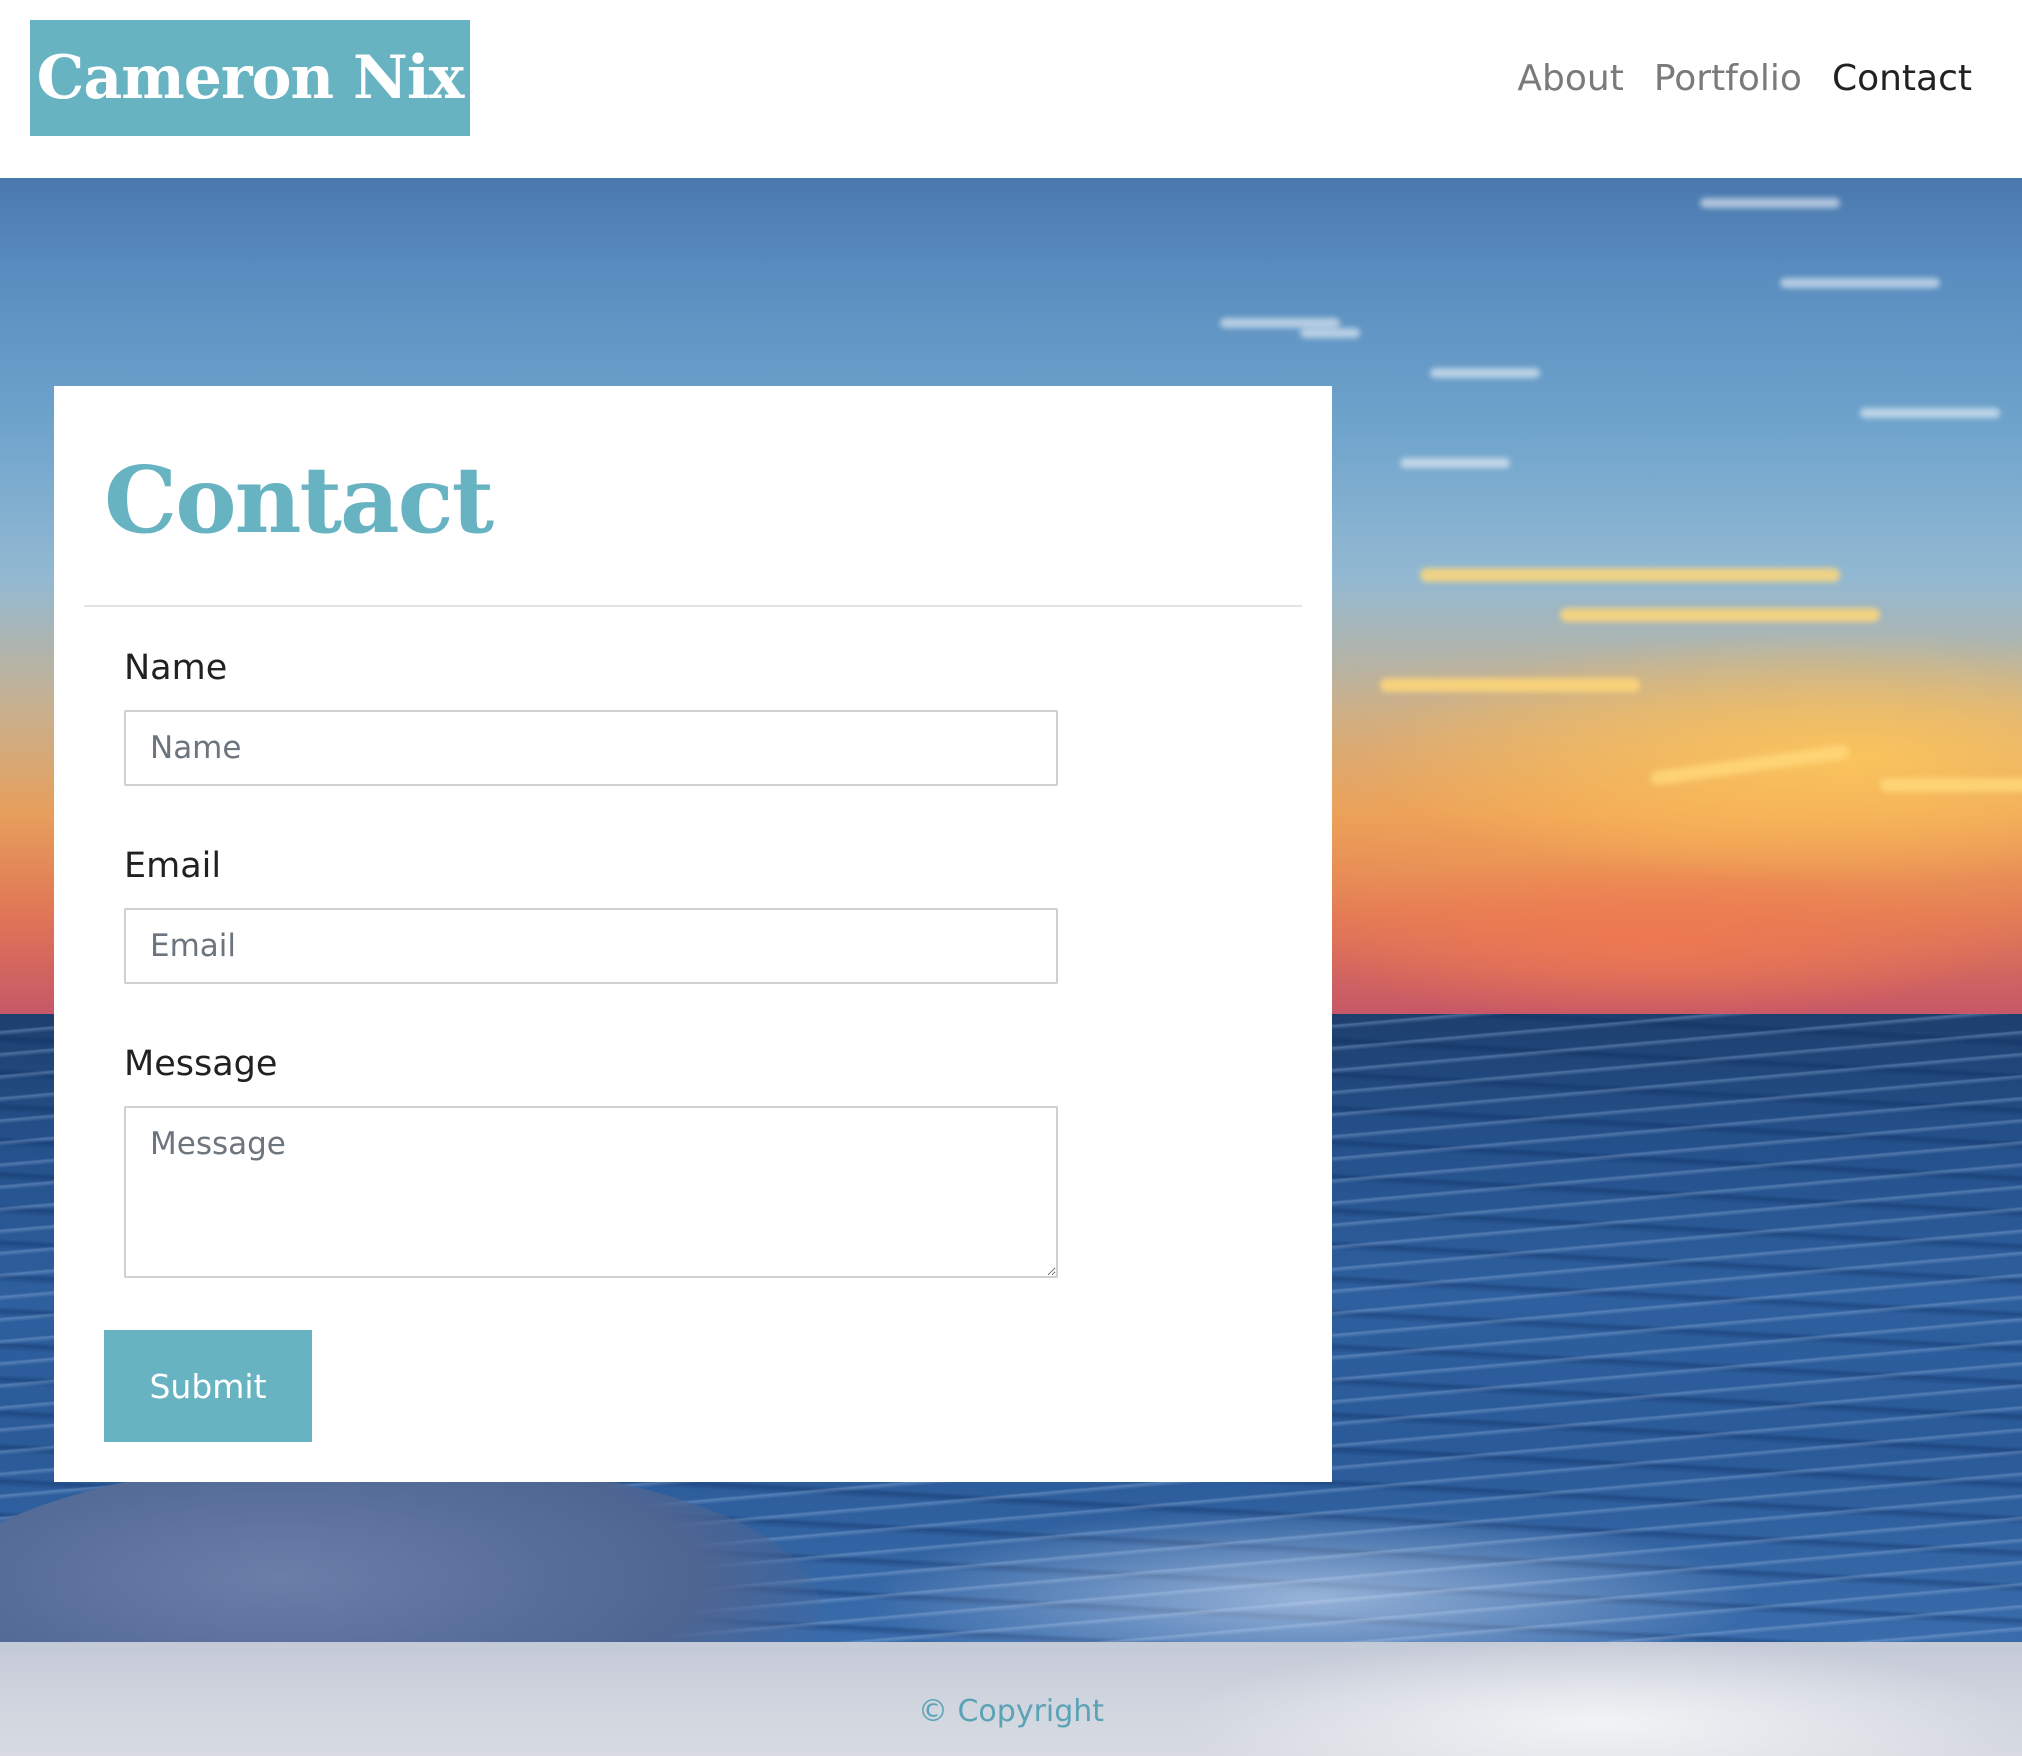  Describe the element at coordinates (1728, 78) in the screenshot. I see `nav-link-portfolio: Portfolio` at that location.